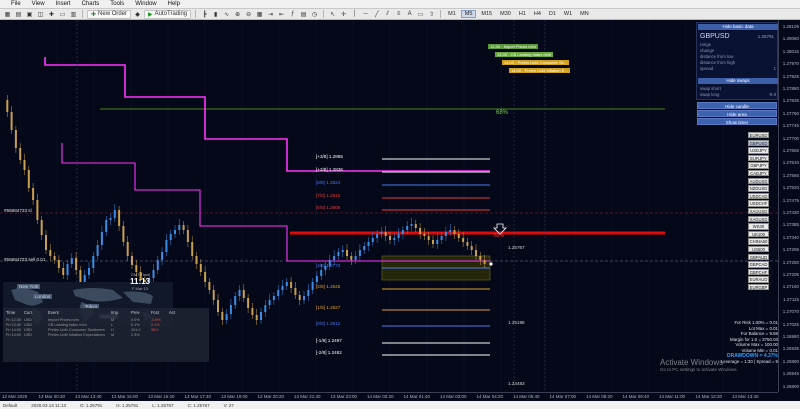 Image resolution: width=800 pixels, height=409 pixels. Describe the element at coordinates (758, 150) in the screenshot. I see `symbol-button-usdjpy: USDJPY` at that location.